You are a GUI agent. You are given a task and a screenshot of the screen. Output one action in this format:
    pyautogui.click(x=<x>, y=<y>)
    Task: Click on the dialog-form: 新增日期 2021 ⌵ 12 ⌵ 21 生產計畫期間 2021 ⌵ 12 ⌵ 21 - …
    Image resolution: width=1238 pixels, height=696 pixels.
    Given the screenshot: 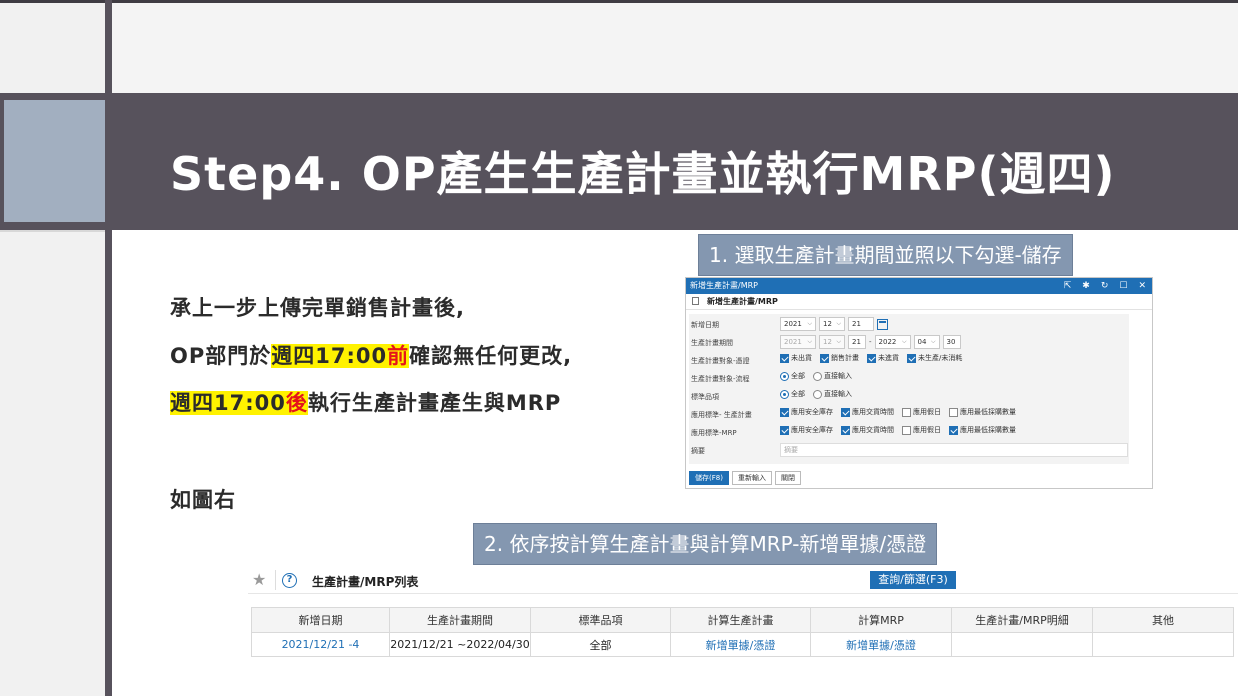 What is the action you would take?
    pyautogui.click(x=909, y=389)
    